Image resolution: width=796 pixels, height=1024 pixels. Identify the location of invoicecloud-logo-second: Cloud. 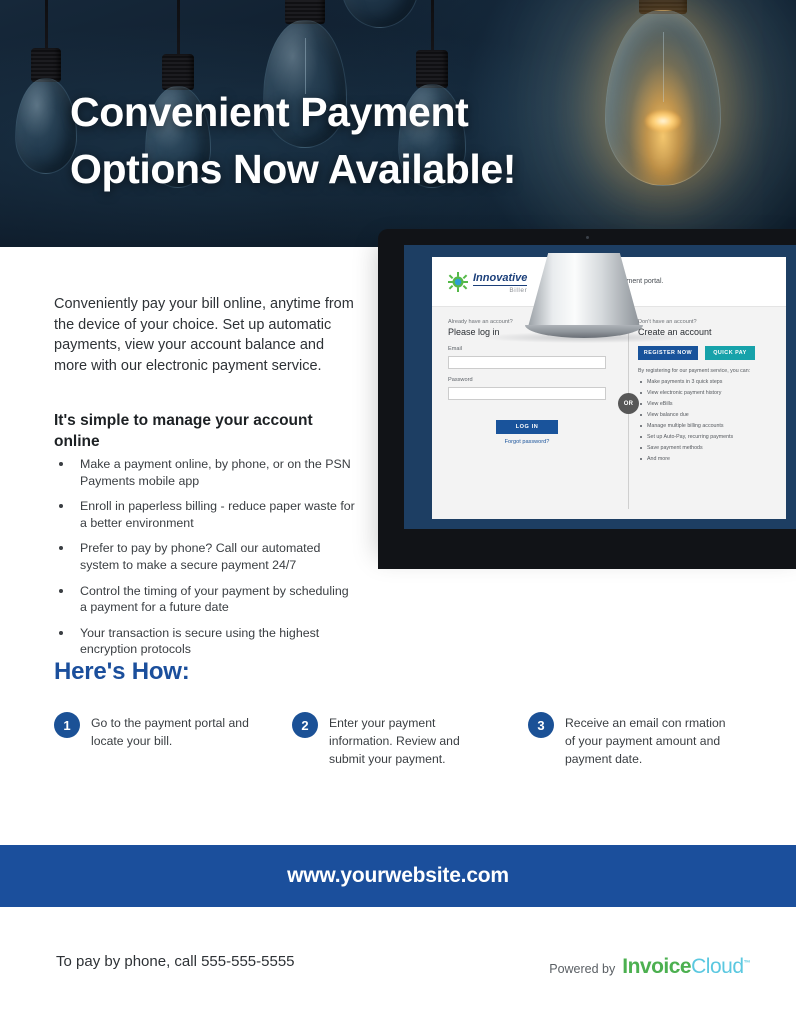
(717, 966).